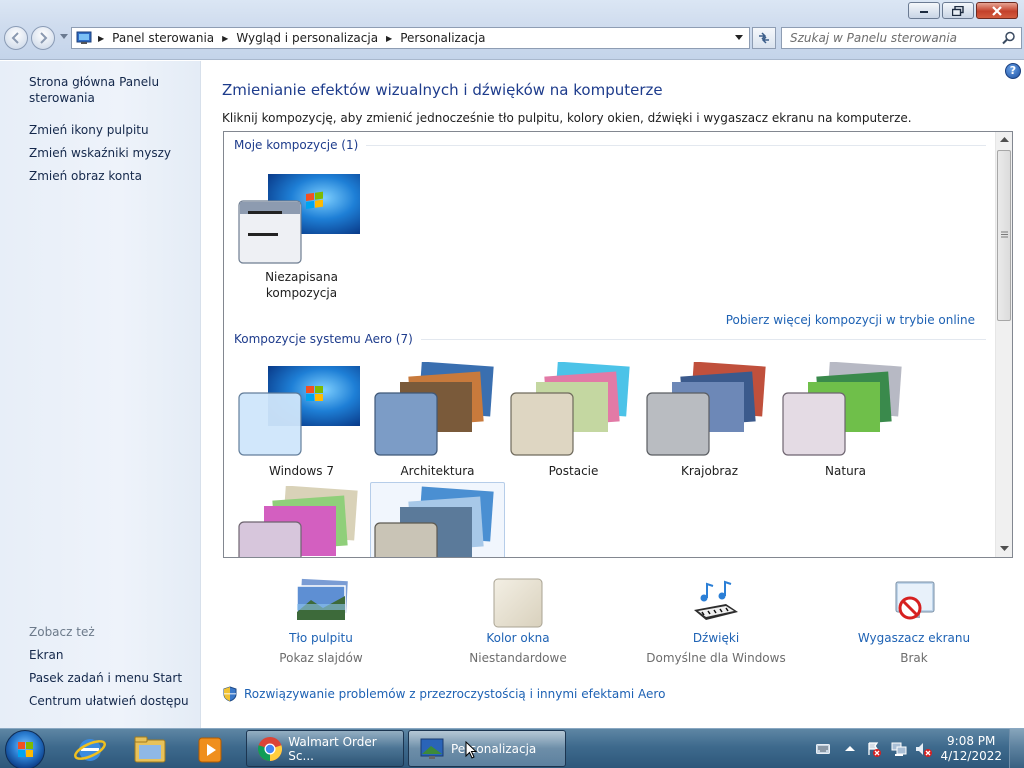 The image size is (1024, 768). I want to click on sounds-icon, so click(716, 600).